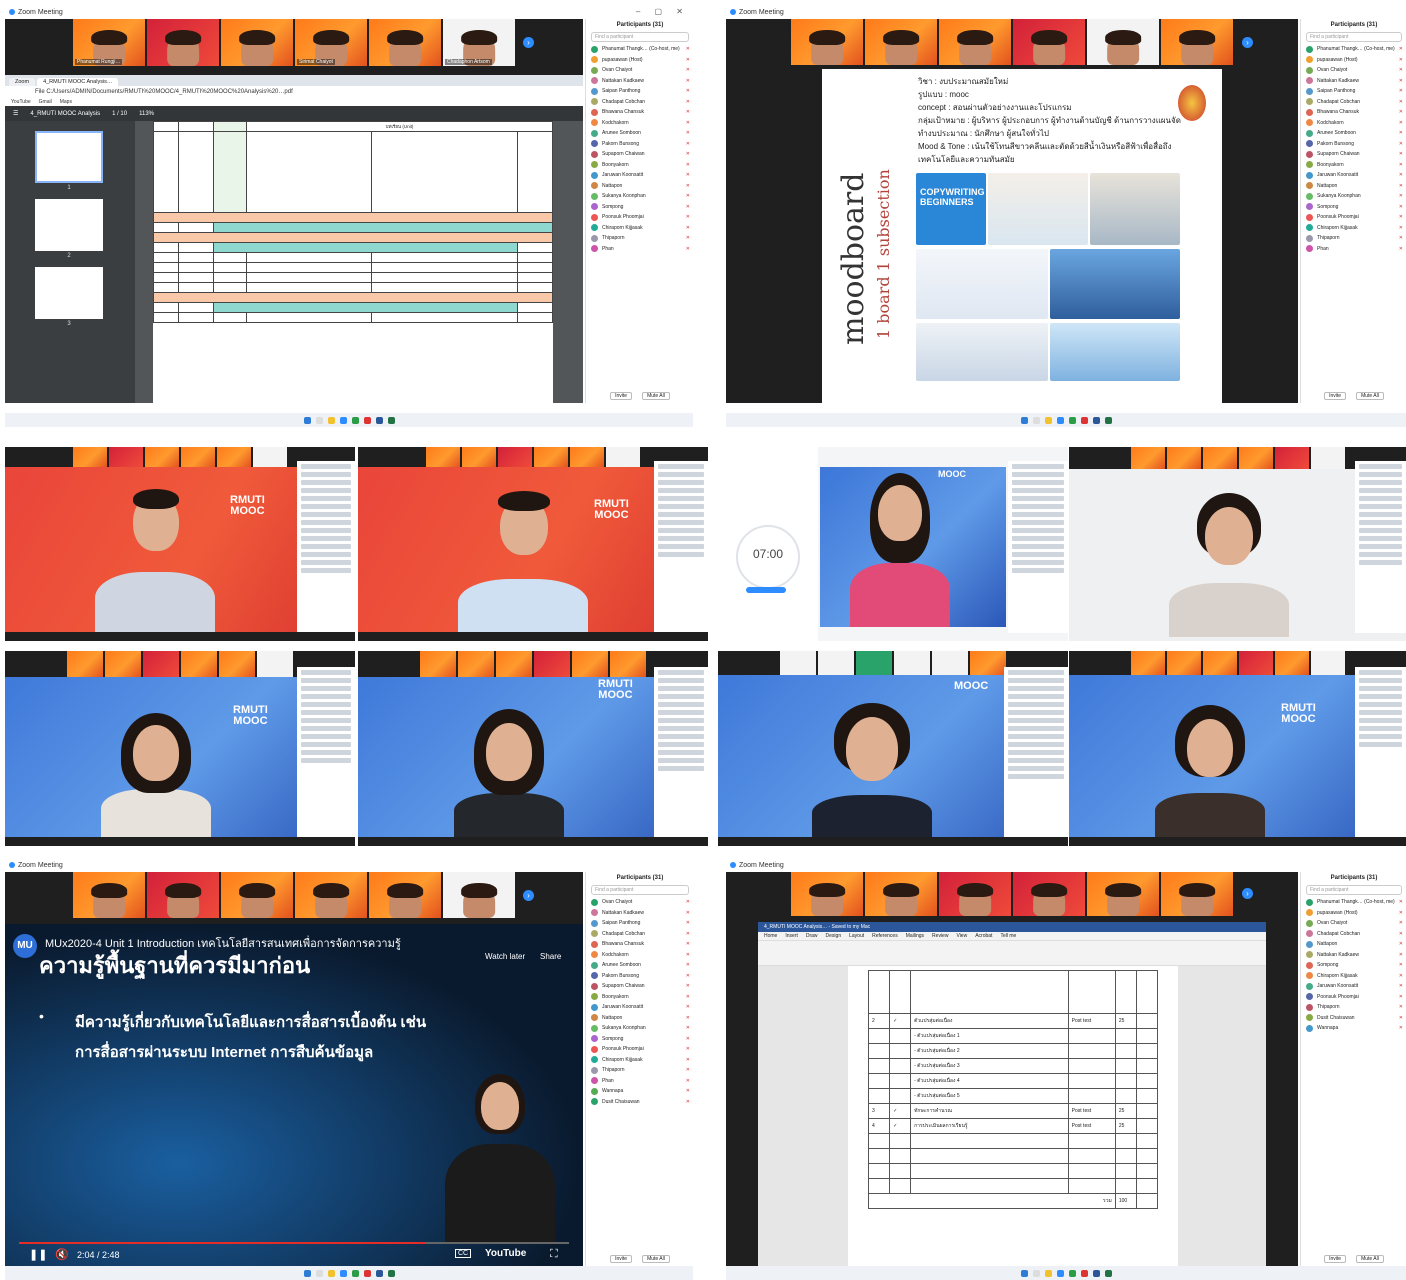  Describe the element at coordinates (21, 102) in the screenshot. I see `bookmark: YouTube` at that location.